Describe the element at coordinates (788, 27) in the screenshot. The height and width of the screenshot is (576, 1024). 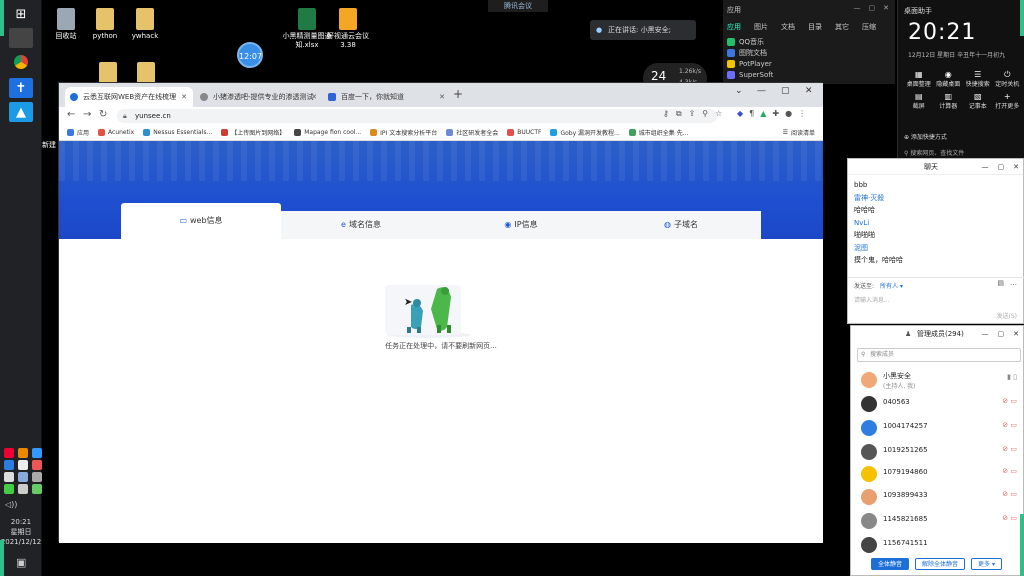
I see `tab-docs: 文档` at that location.